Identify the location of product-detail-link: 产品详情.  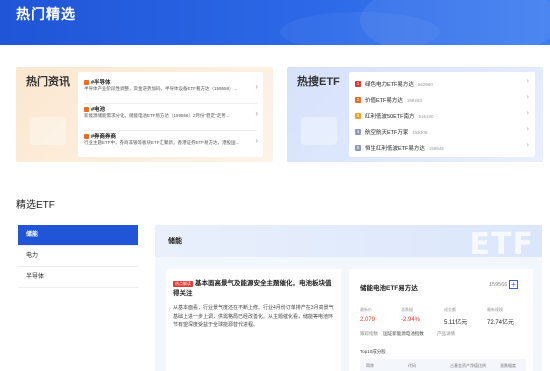
(446, 333).